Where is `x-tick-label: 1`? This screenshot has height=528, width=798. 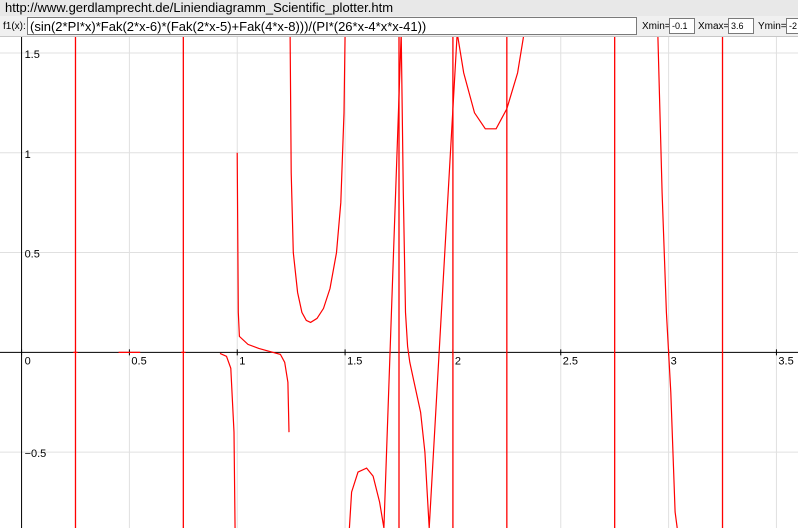
x-tick-label: 1 is located at coordinates (242, 361).